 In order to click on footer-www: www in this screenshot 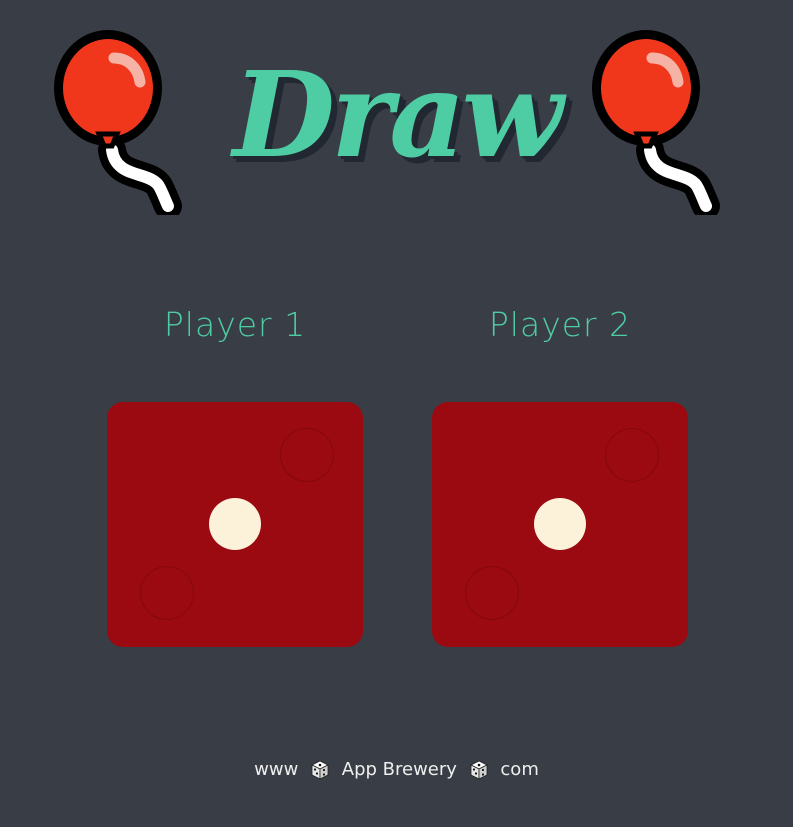, I will do `click(276, 769)`.